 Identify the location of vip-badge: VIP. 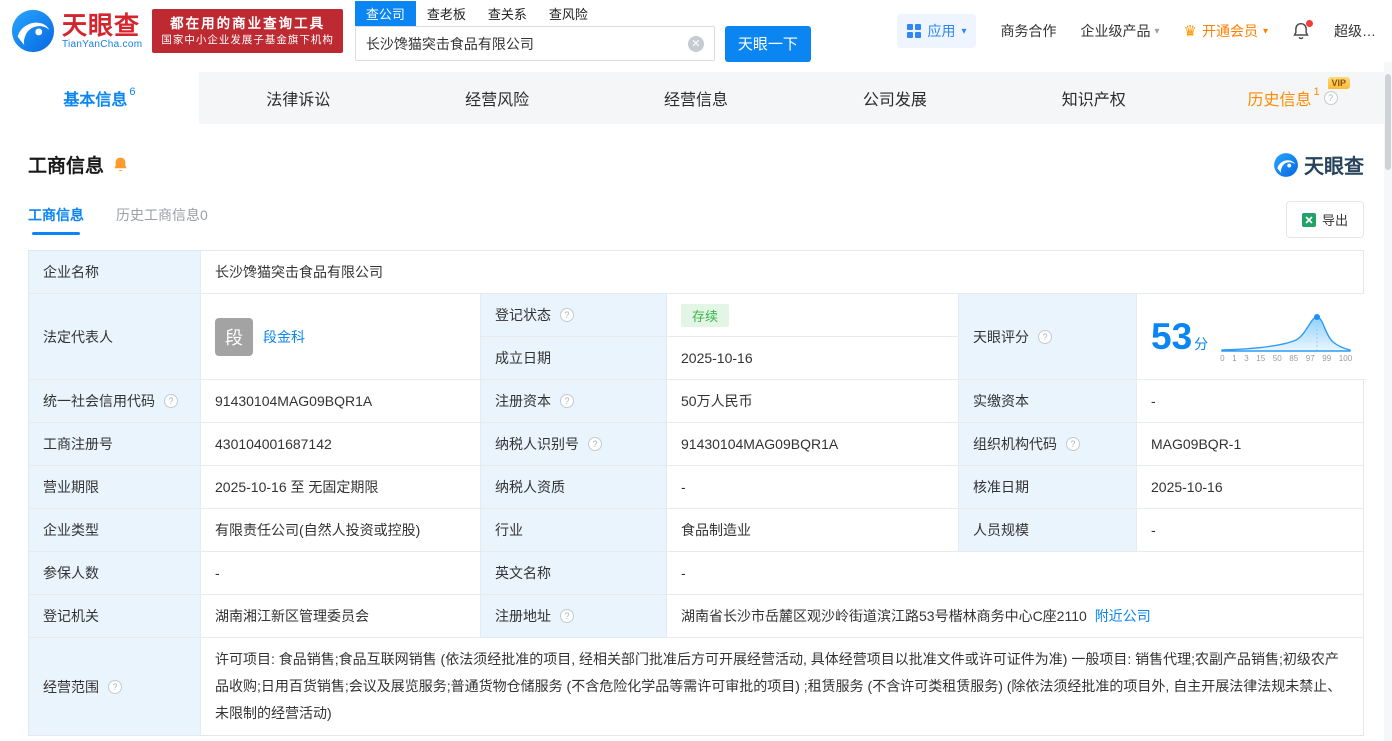
(1339, 83).